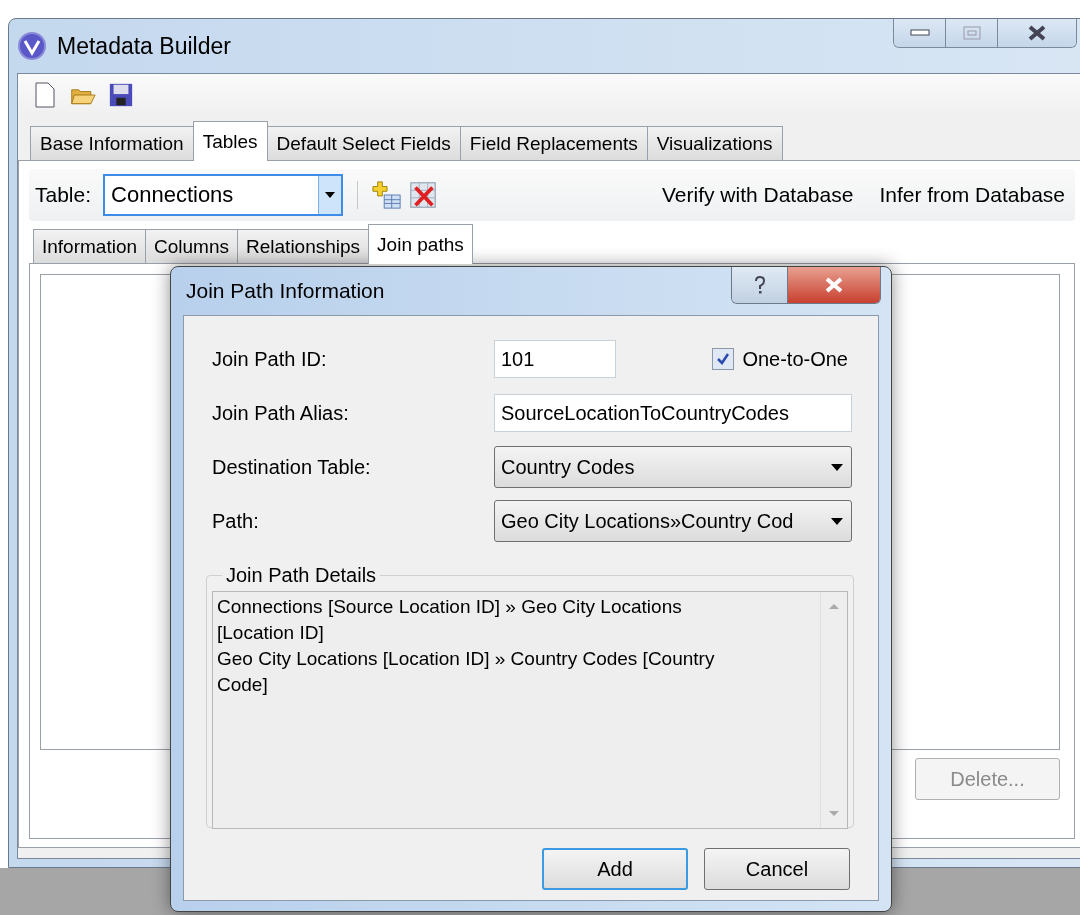 The height and width of the screenshot is (915, 1080). What do you see at coordinates (230, 141) in the screenshot?
I see `tab: Tables` at bounding box center [230, 141].